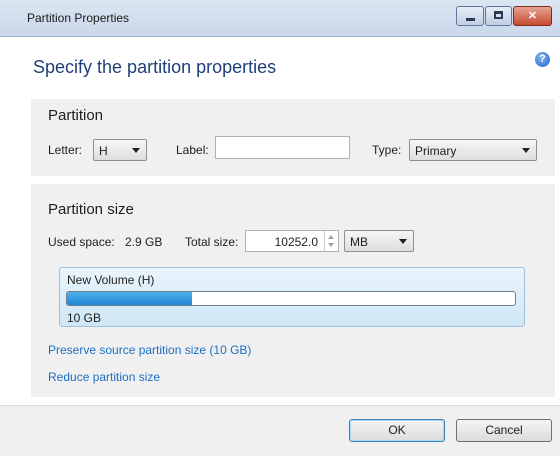 This screenshot has width=560, height=456. Describe the element at coordinates (111, 280) in the screenshot. I see `volume-name: New Volume (H)` at that location.